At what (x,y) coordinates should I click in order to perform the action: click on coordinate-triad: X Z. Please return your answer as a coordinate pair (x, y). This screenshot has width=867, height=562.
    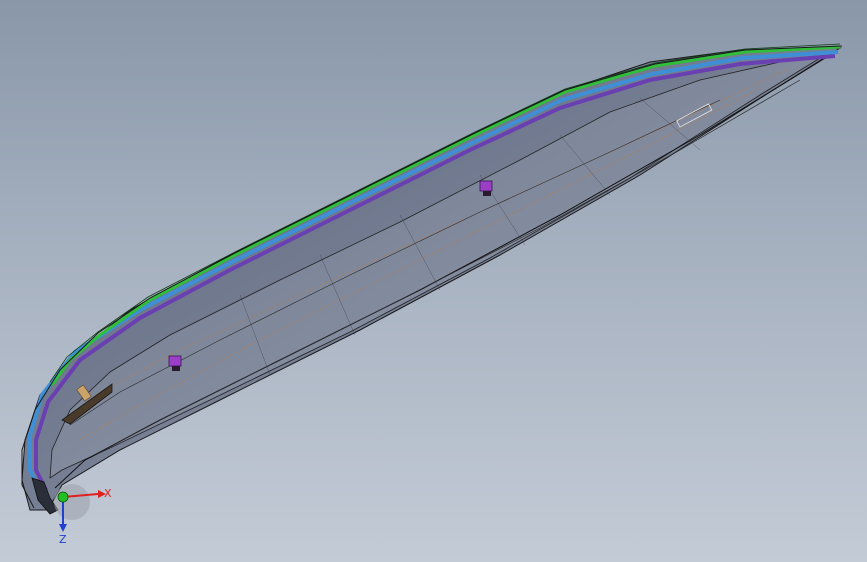
    Looking at the image, I should click on (83, 515).